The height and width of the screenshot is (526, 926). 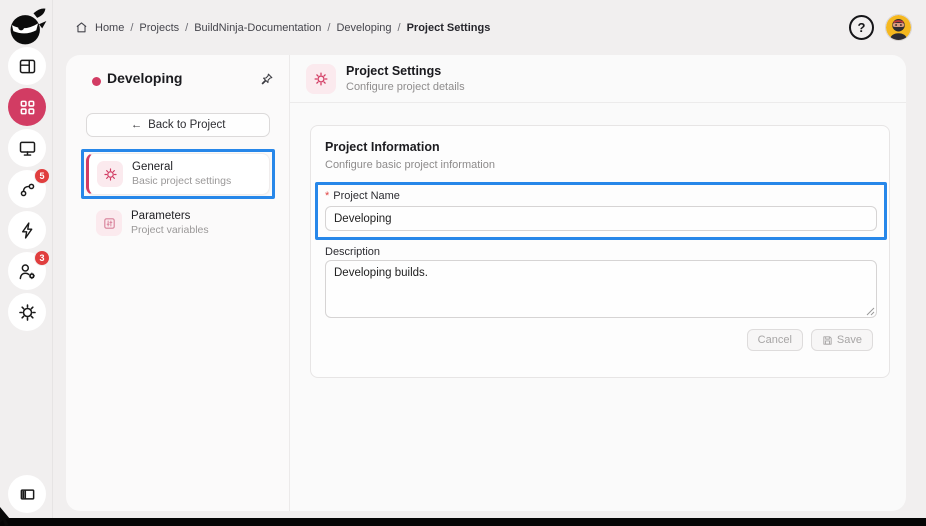 What do you see at coordinates (178, 223) in the screenshot?
I see `sidebar-item-parameters: Parameters Project variables` at bounding box center [178, 223].